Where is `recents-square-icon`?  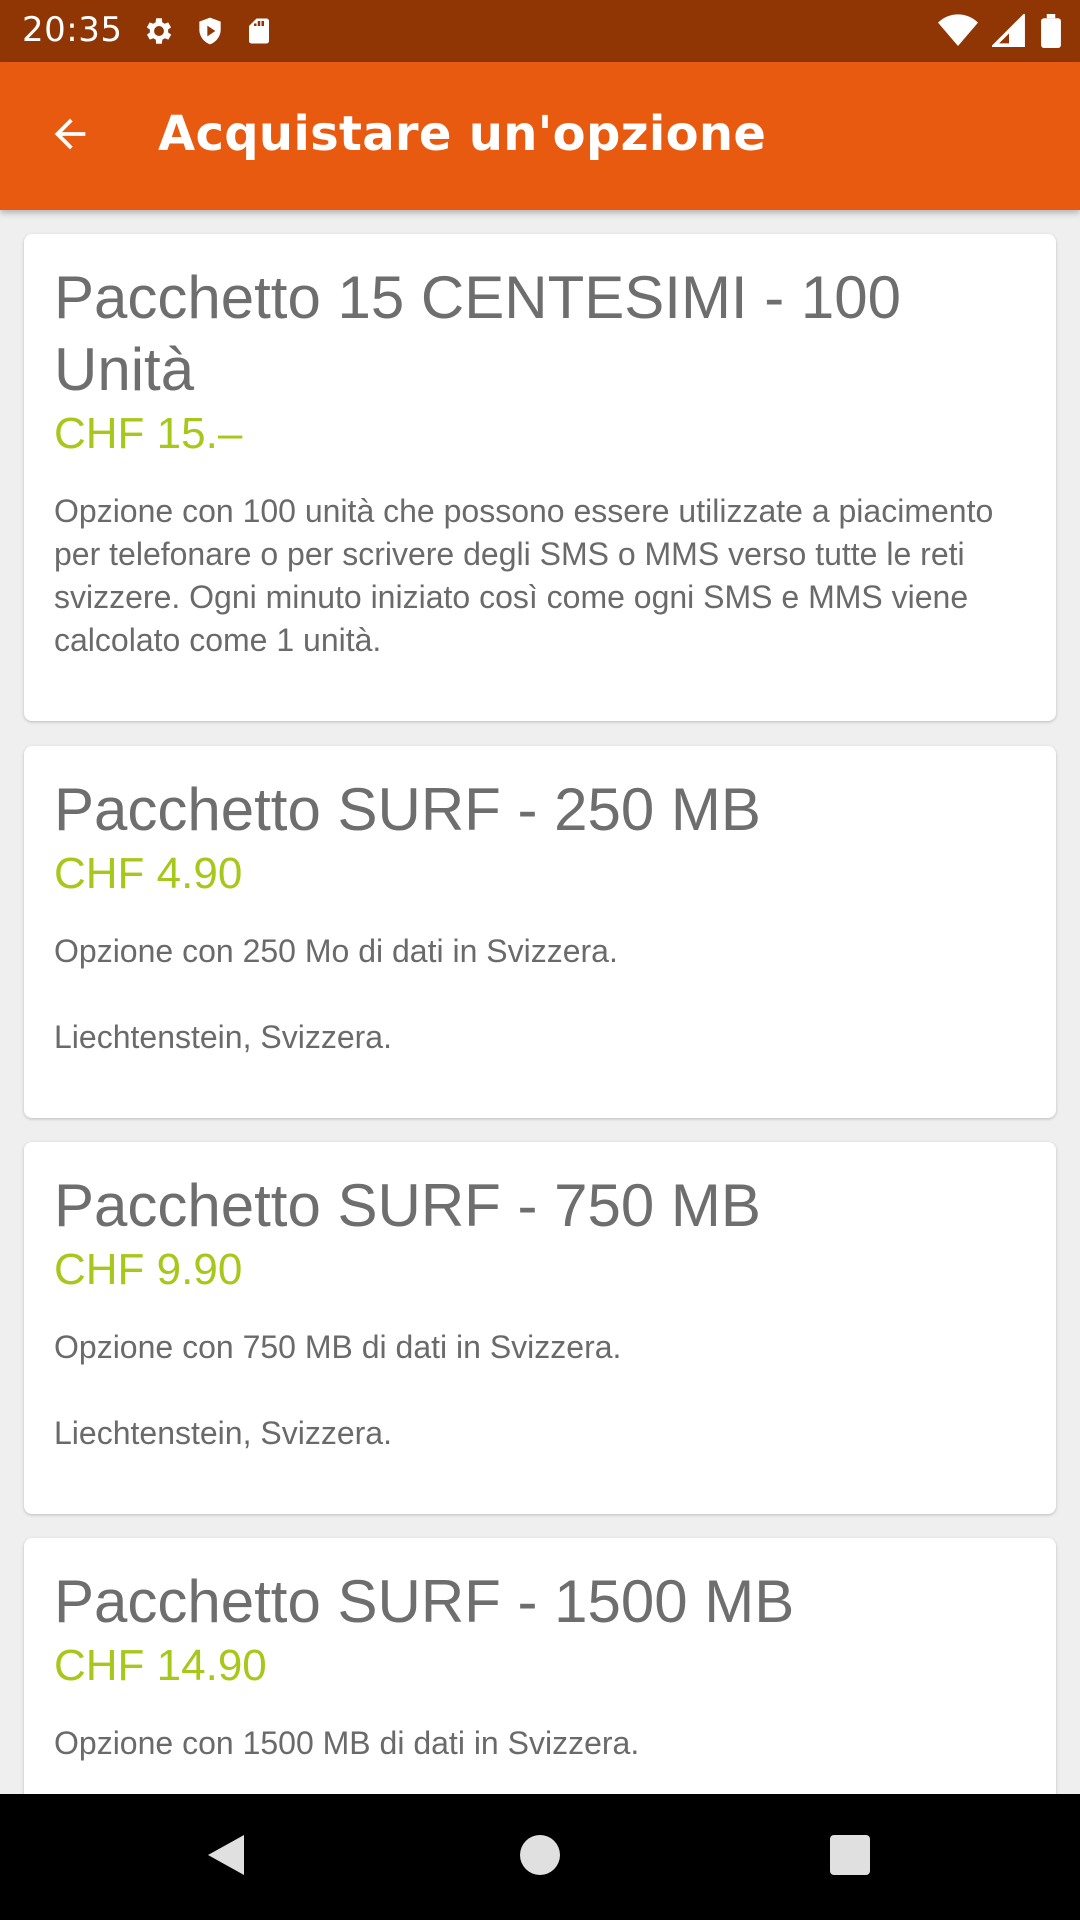
recents-square-icon is located at coordinates (850, 1857).